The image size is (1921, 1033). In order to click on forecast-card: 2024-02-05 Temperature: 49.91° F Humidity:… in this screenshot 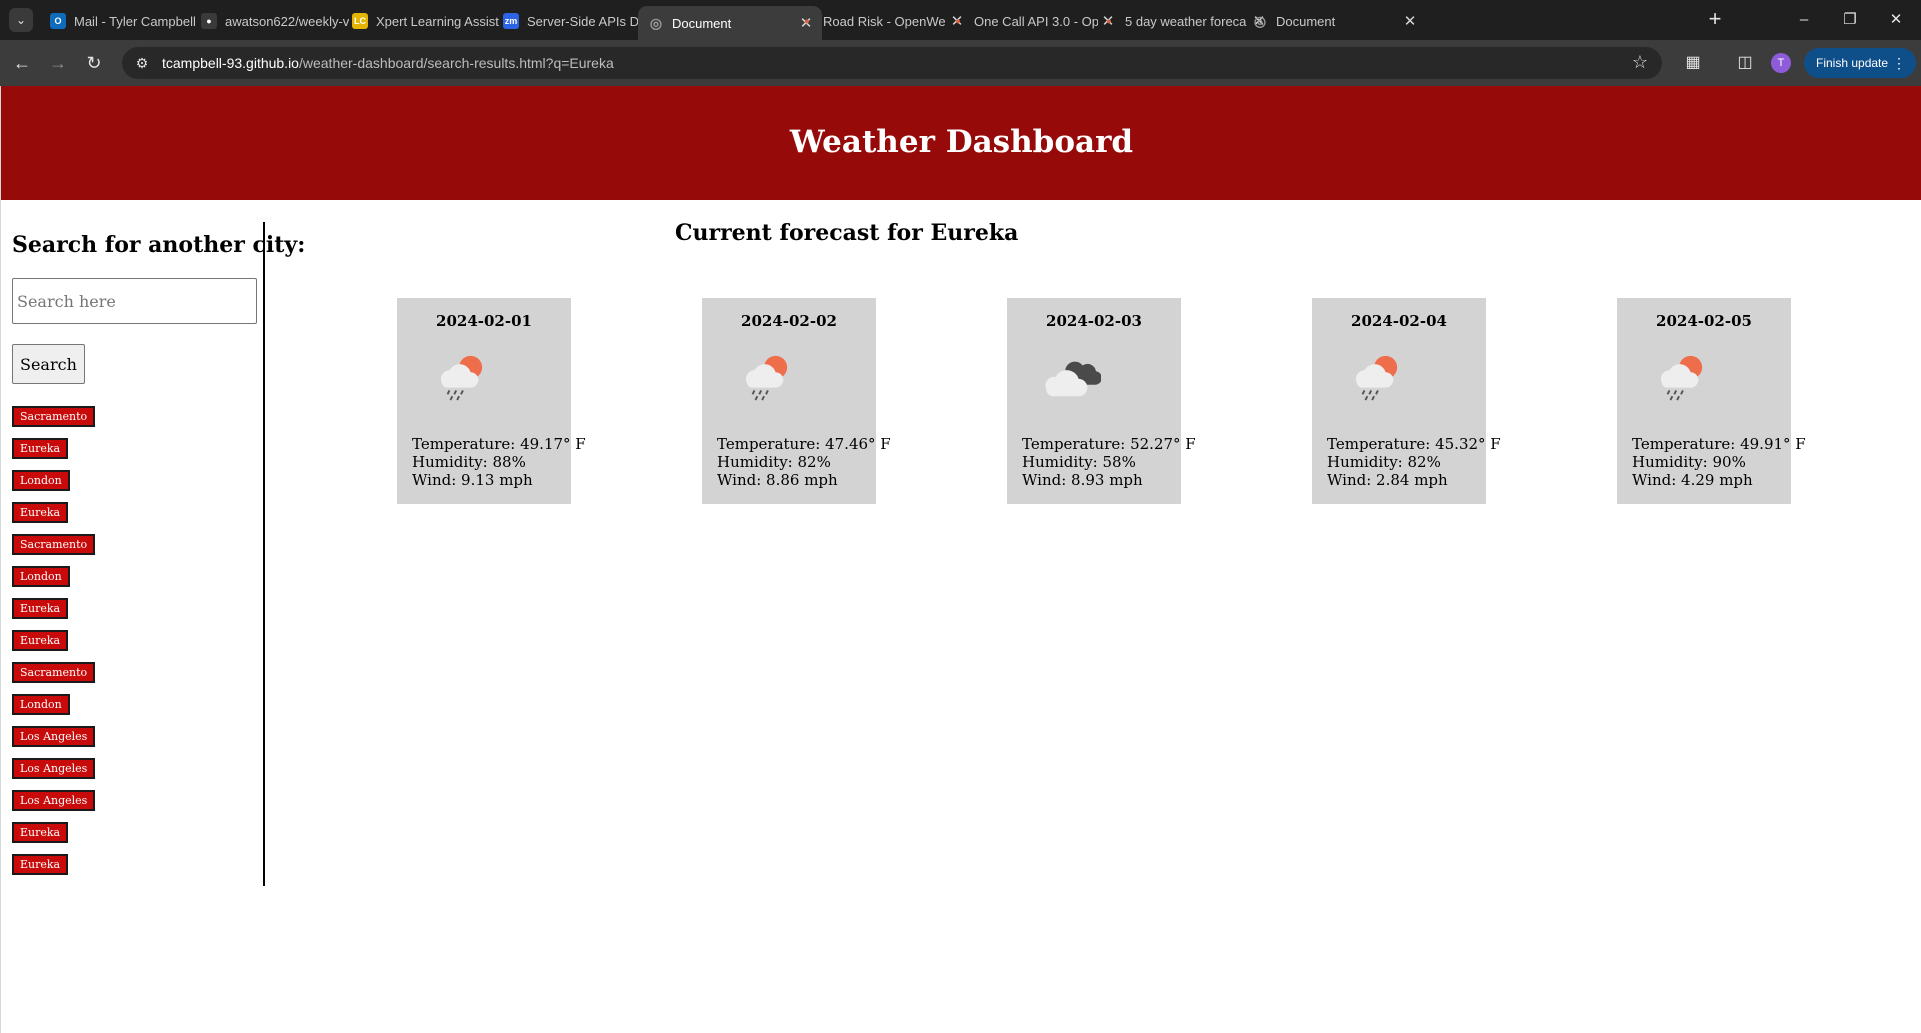, I will do `click(1711, 401)`.